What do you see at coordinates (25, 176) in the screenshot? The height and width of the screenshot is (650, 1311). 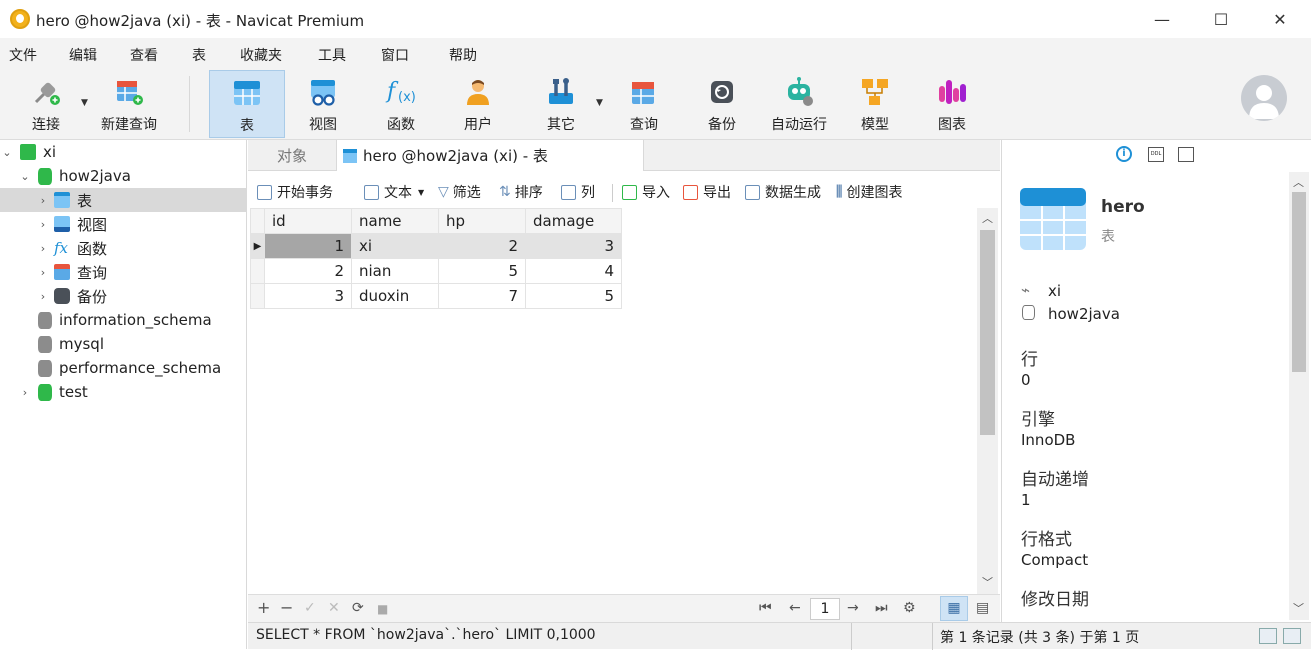 I see `collapse-icon: ⌄` at bounding box center [25, 176].